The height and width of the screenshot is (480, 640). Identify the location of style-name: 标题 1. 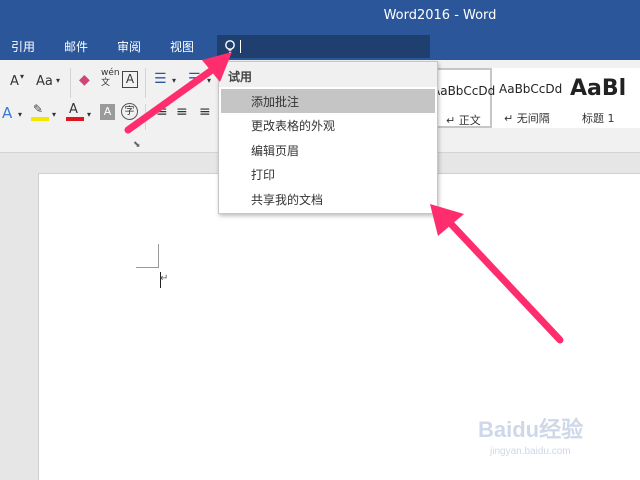
(598, 118).